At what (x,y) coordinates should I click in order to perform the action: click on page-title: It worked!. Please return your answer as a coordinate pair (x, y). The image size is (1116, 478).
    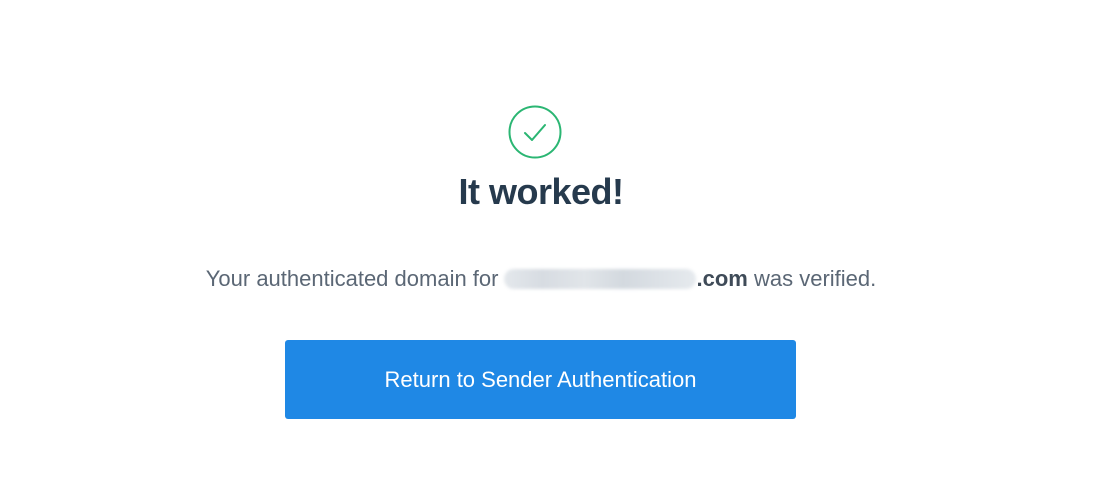
    Looking at the image, I should click on (541, 191).